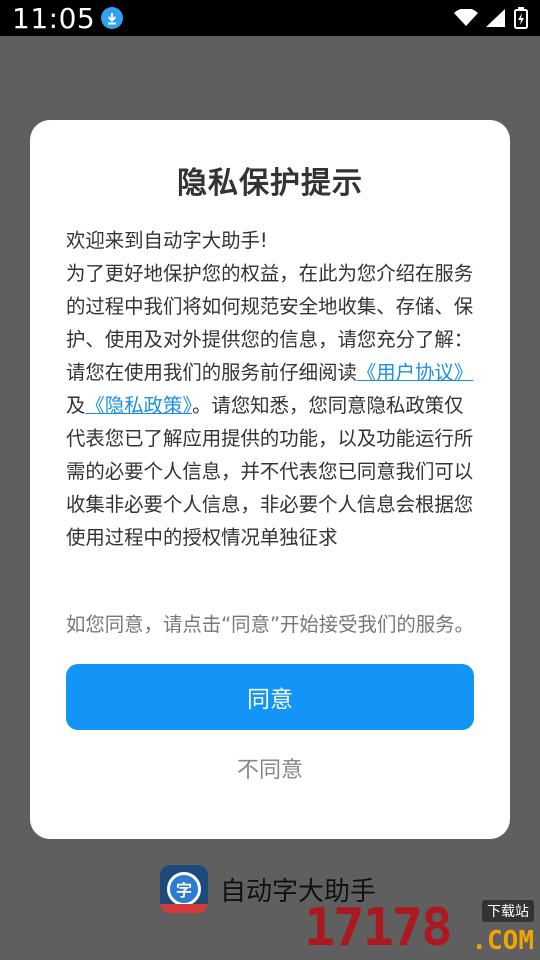  I want to click on wifi-icon, so click(466, 17).